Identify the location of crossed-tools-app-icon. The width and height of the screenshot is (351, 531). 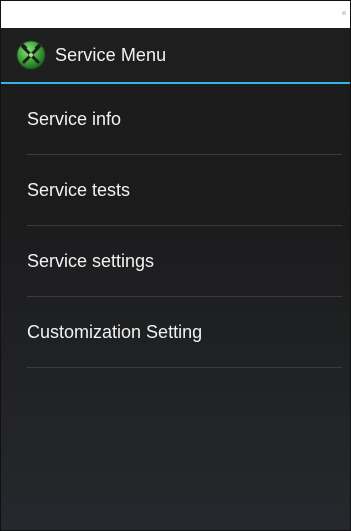
(31, 55).